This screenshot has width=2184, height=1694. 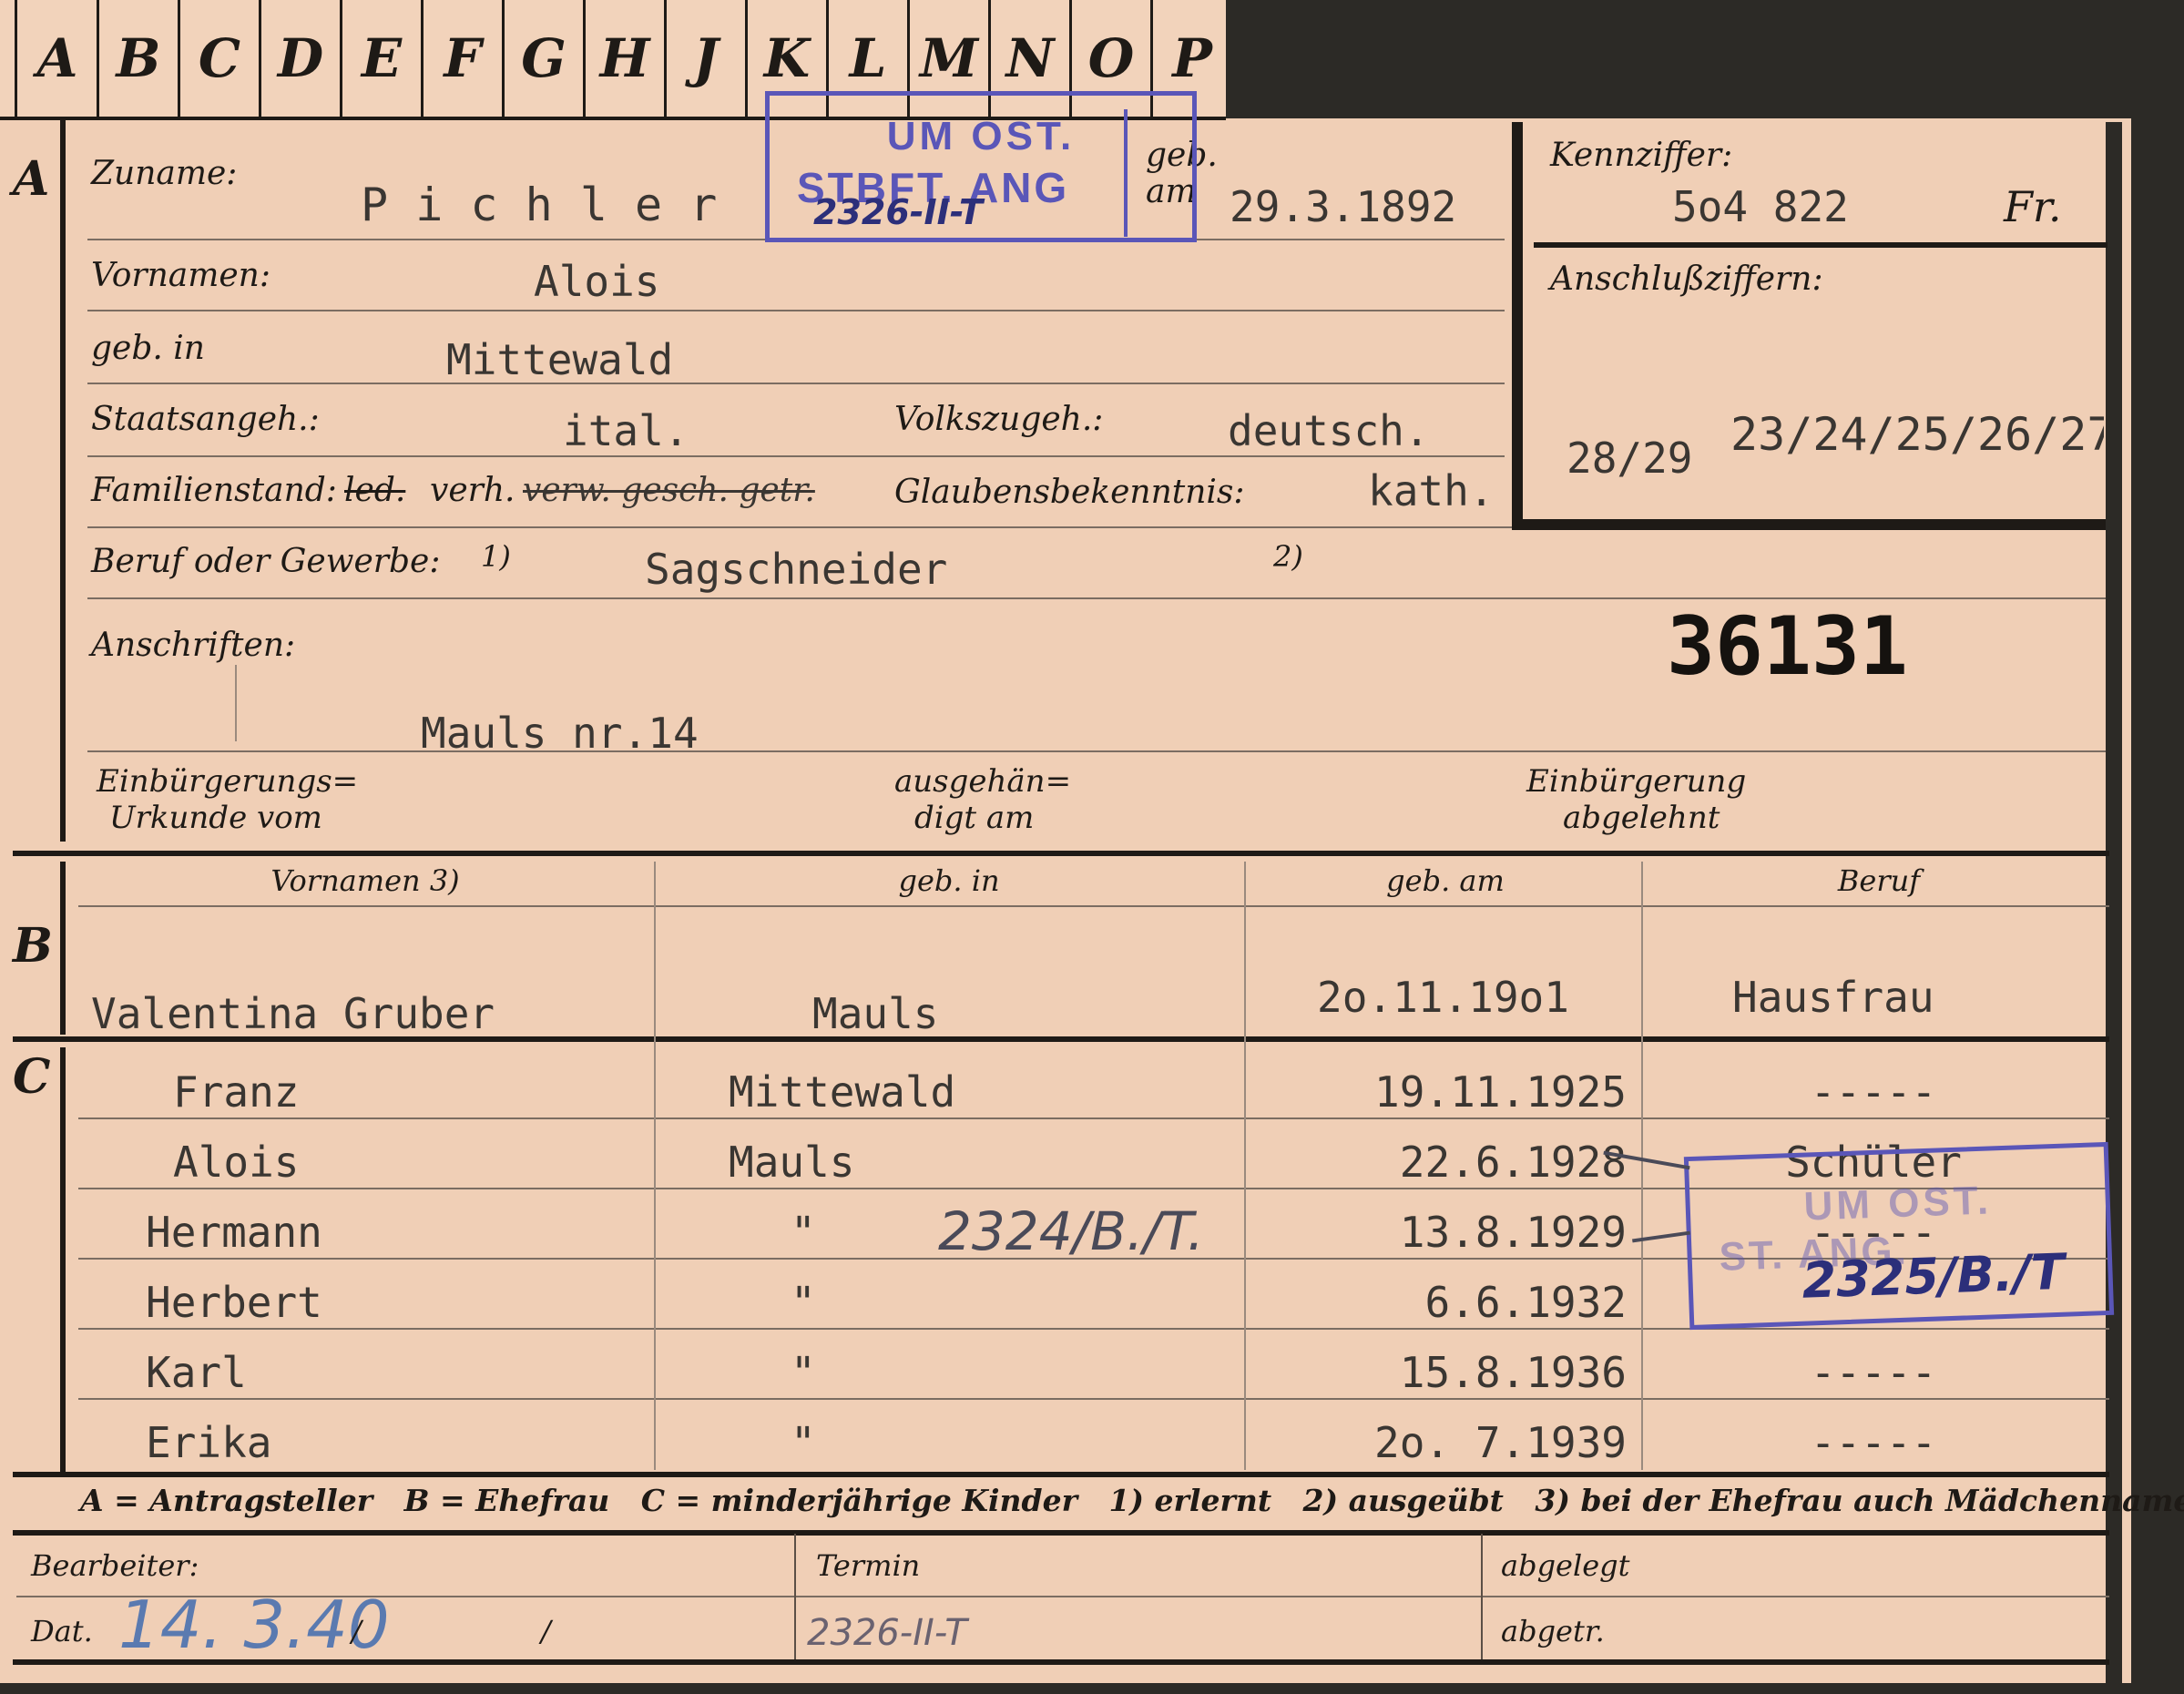 What do you see at coordinates (2033, 206) in the screenshot?
I see `code-suffix: Fr.` at bounding box center [2033, 206].